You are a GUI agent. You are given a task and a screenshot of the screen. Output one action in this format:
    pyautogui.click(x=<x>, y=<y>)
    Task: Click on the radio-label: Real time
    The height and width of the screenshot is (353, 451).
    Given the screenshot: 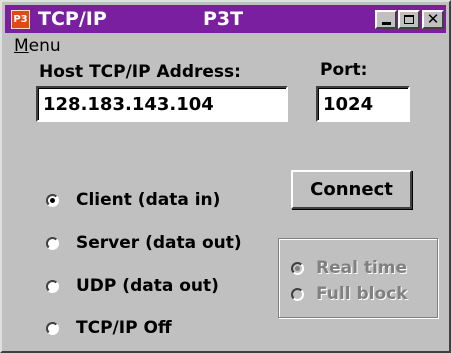 What is the action you would take?
    pyautogui.click(x=362, y=268)
    